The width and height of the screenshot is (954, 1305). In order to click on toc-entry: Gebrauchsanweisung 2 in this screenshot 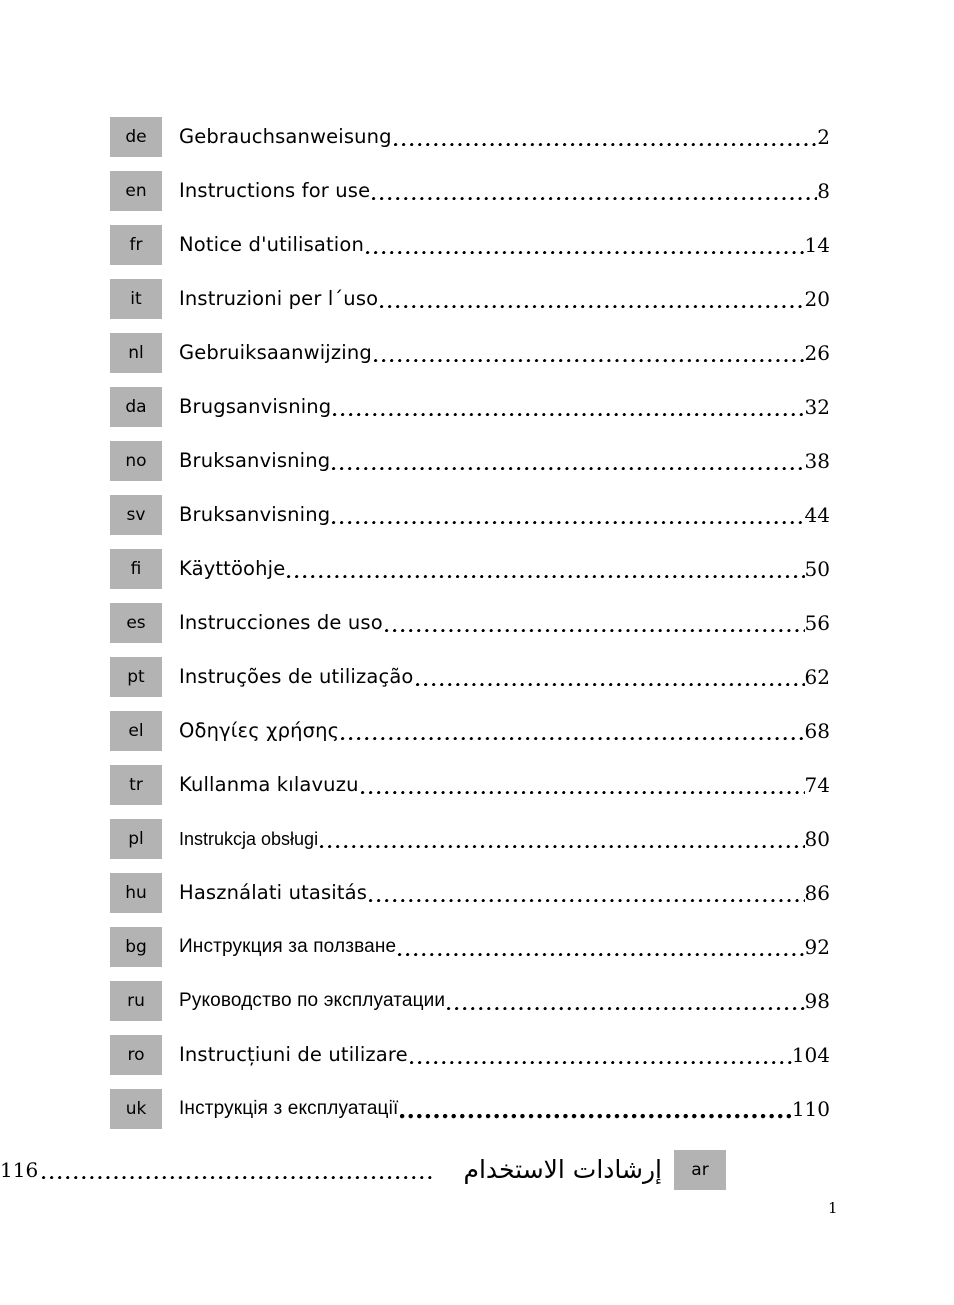, I will do `click(504, 137)`.